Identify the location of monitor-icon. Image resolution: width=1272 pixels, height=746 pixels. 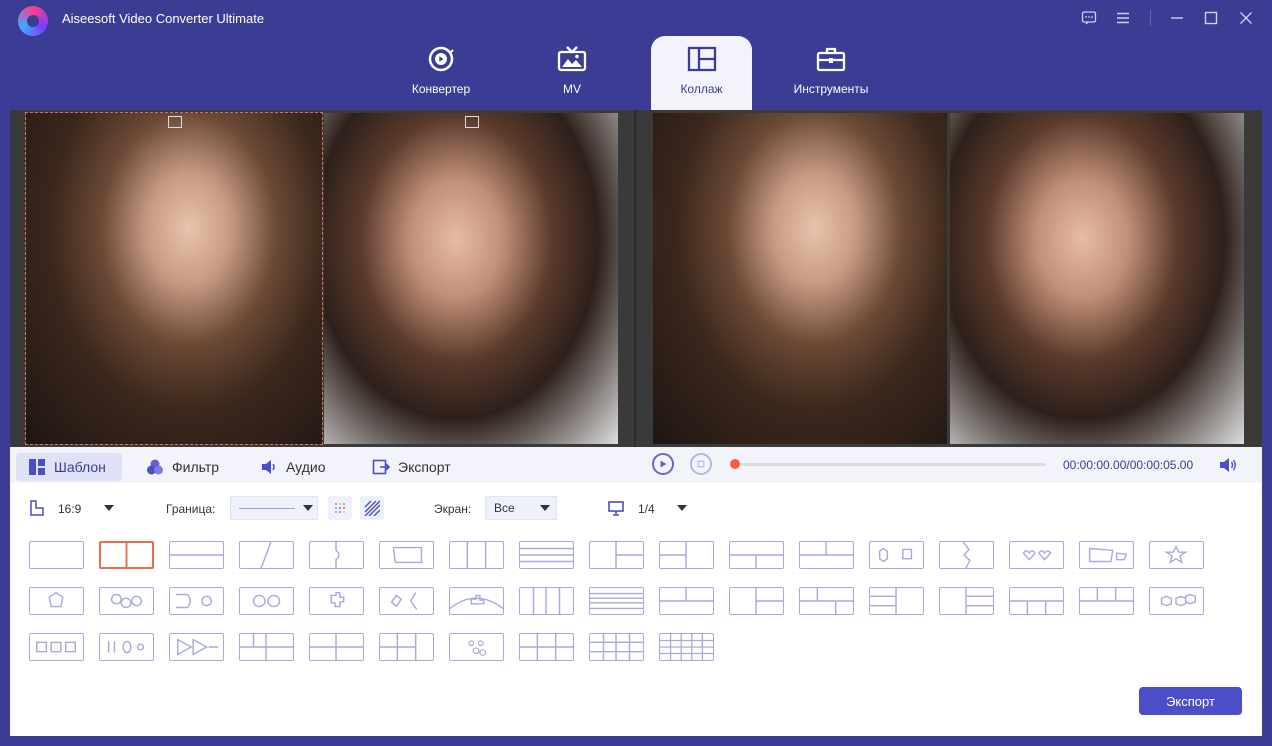
(616, 508).